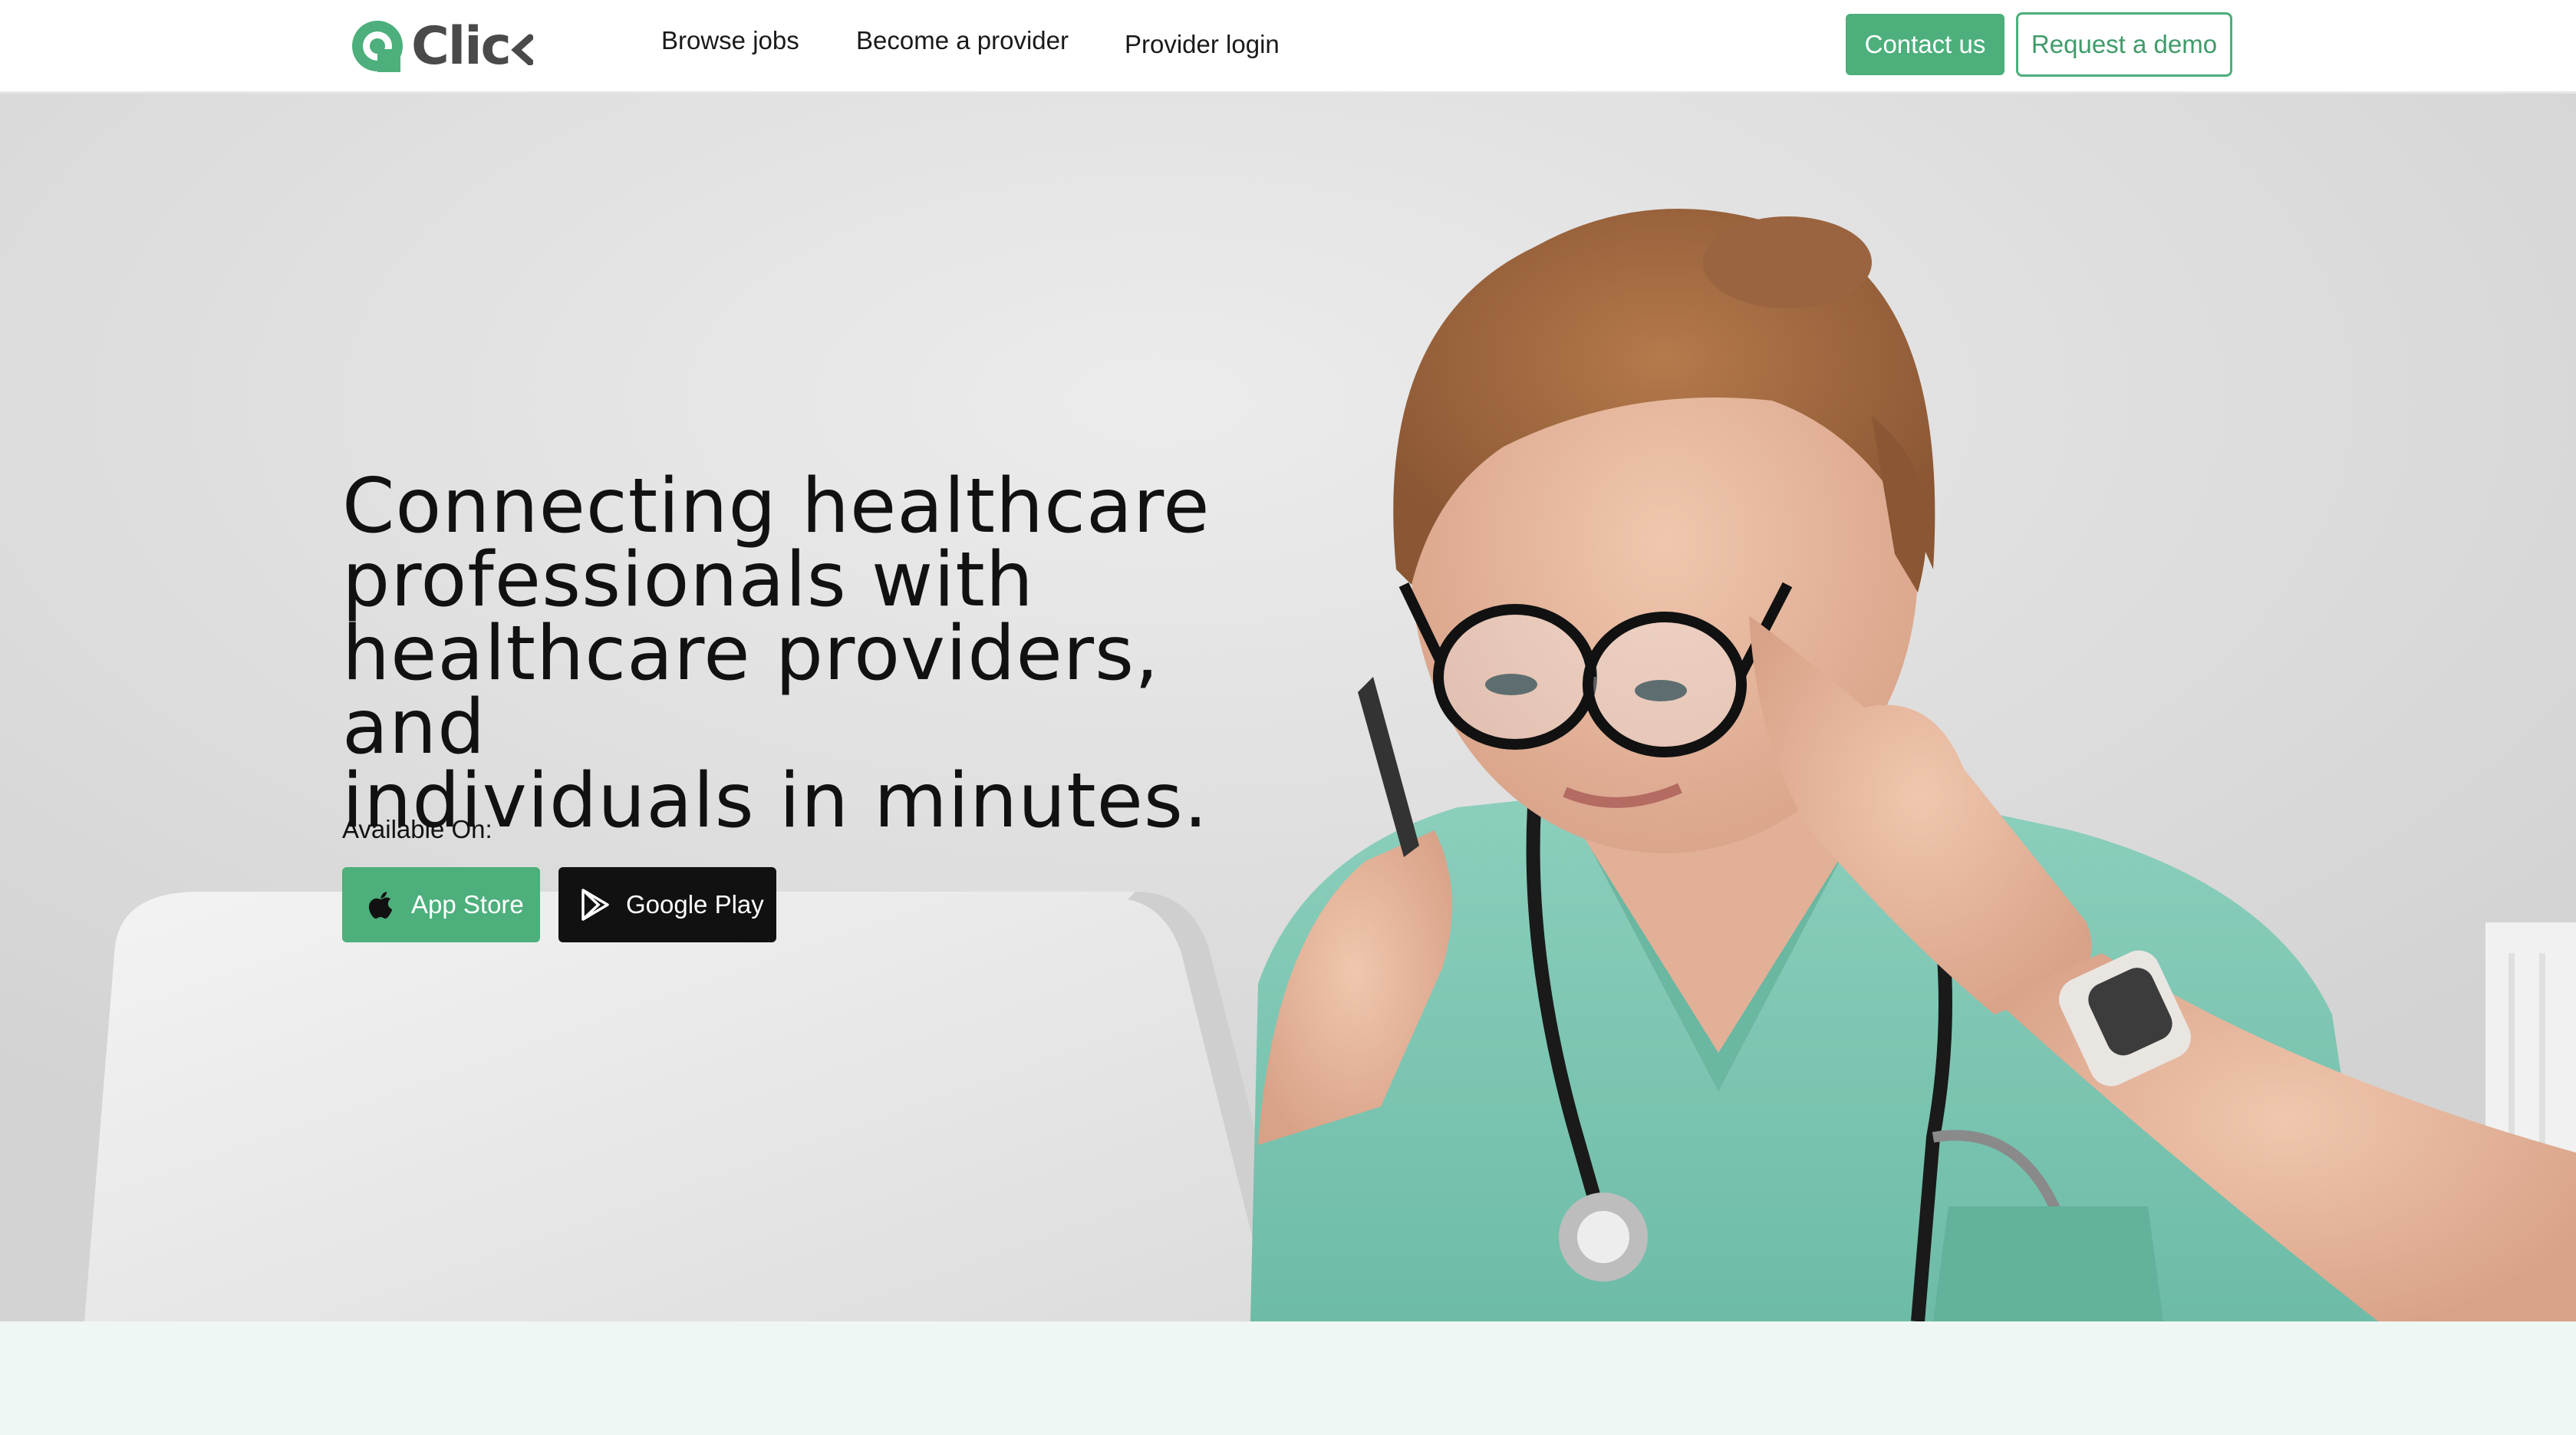  I want to click on google-play-label: Google Play, so click(695, 904).